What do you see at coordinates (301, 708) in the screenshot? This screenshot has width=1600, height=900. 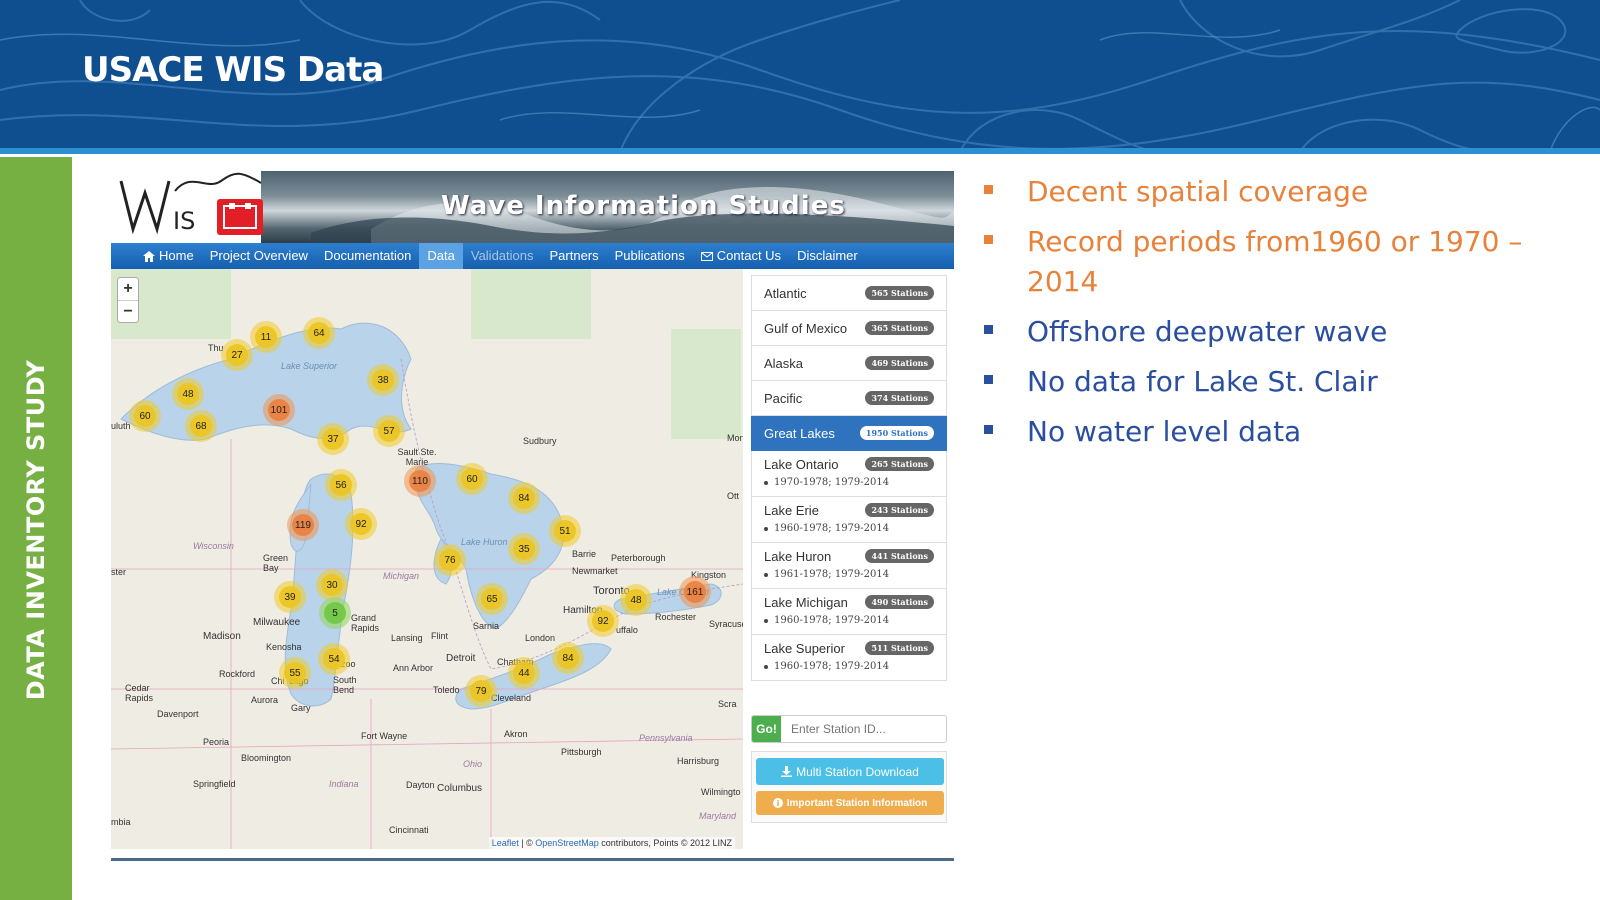 I see `map-place-label: Gary` at bounding box center [301, 708].